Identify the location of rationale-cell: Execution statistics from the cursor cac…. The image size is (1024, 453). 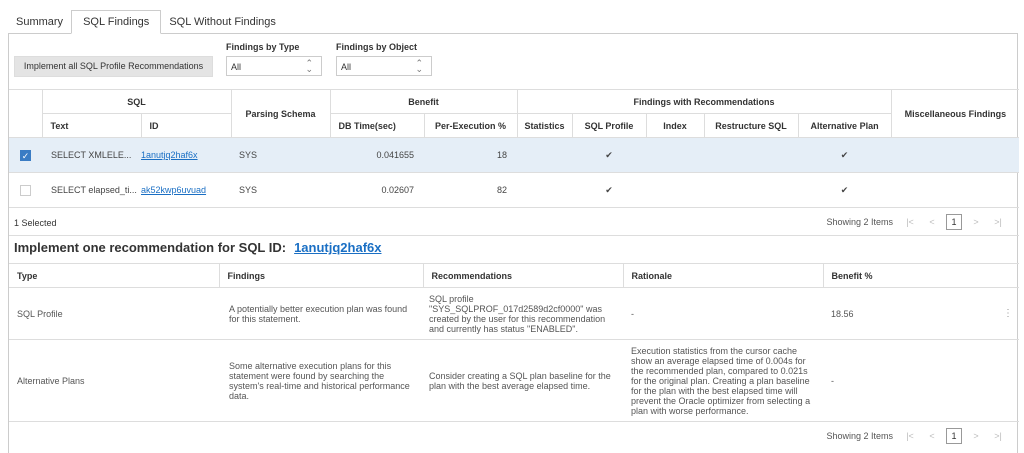
(723, 380).